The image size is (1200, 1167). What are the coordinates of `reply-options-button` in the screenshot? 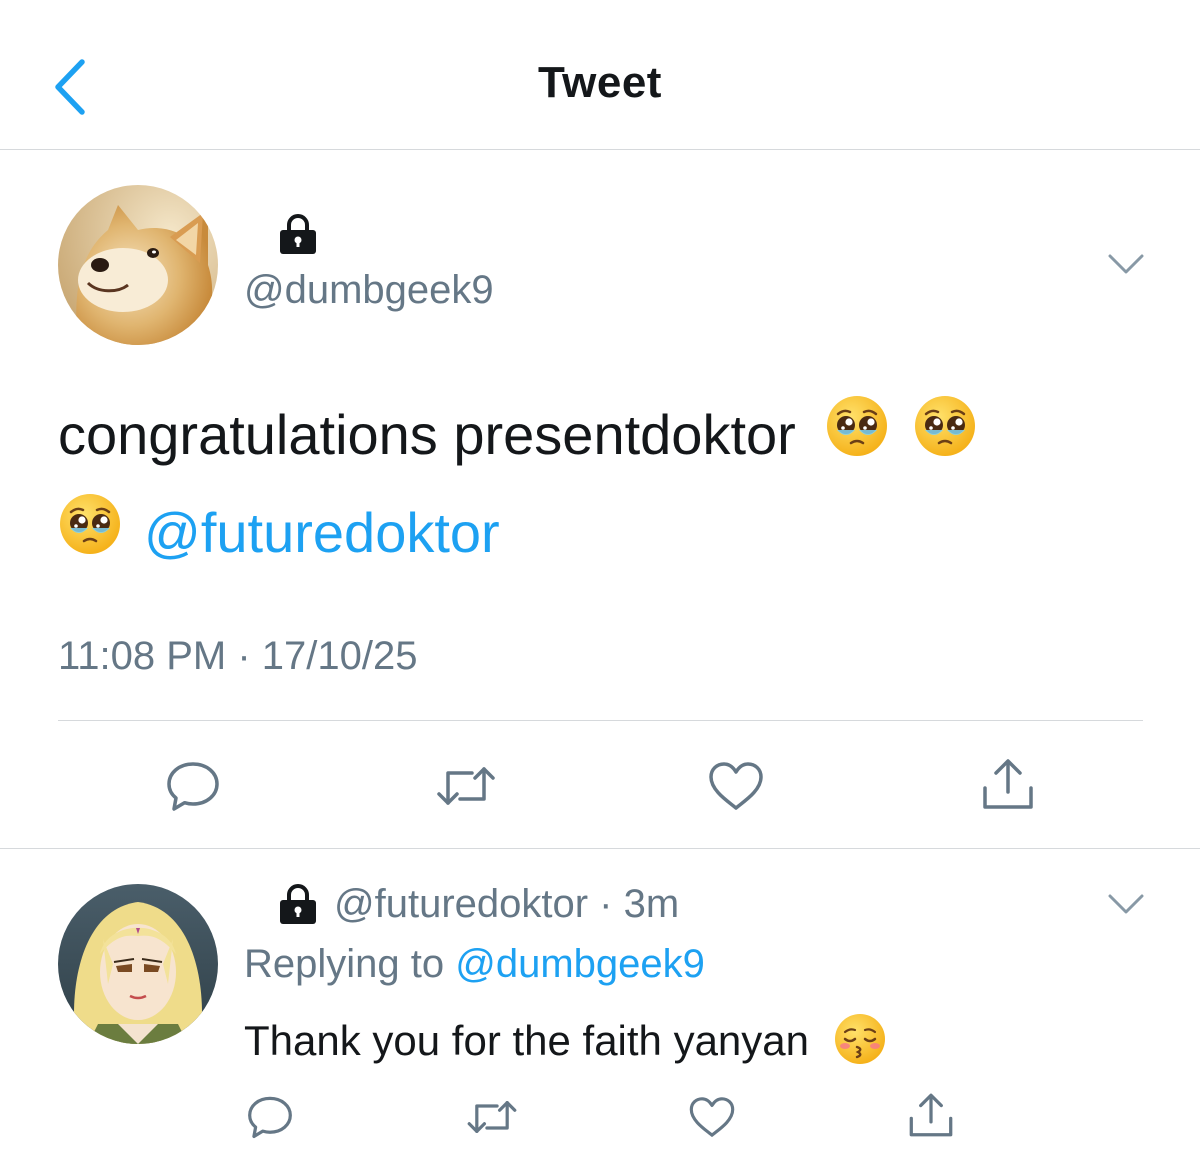 It's located at (1126, 906).